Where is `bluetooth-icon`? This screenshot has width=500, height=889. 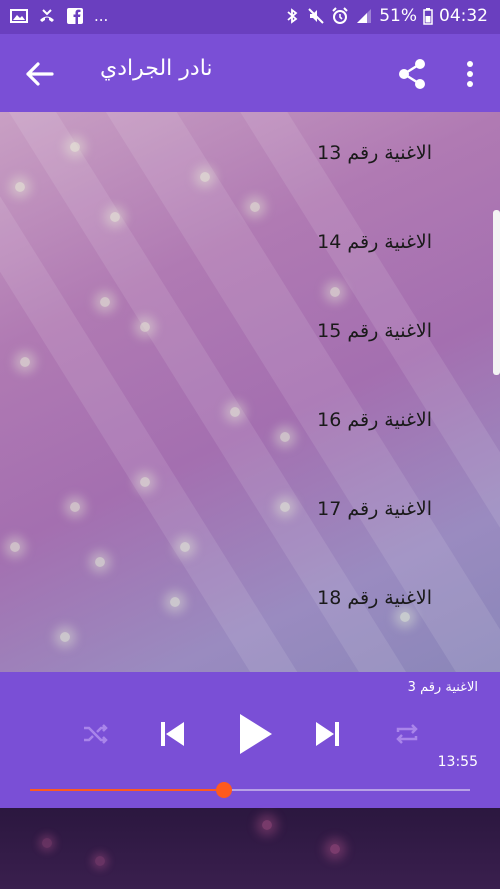 bluetooth-icon is located at coordinates (292, 16).